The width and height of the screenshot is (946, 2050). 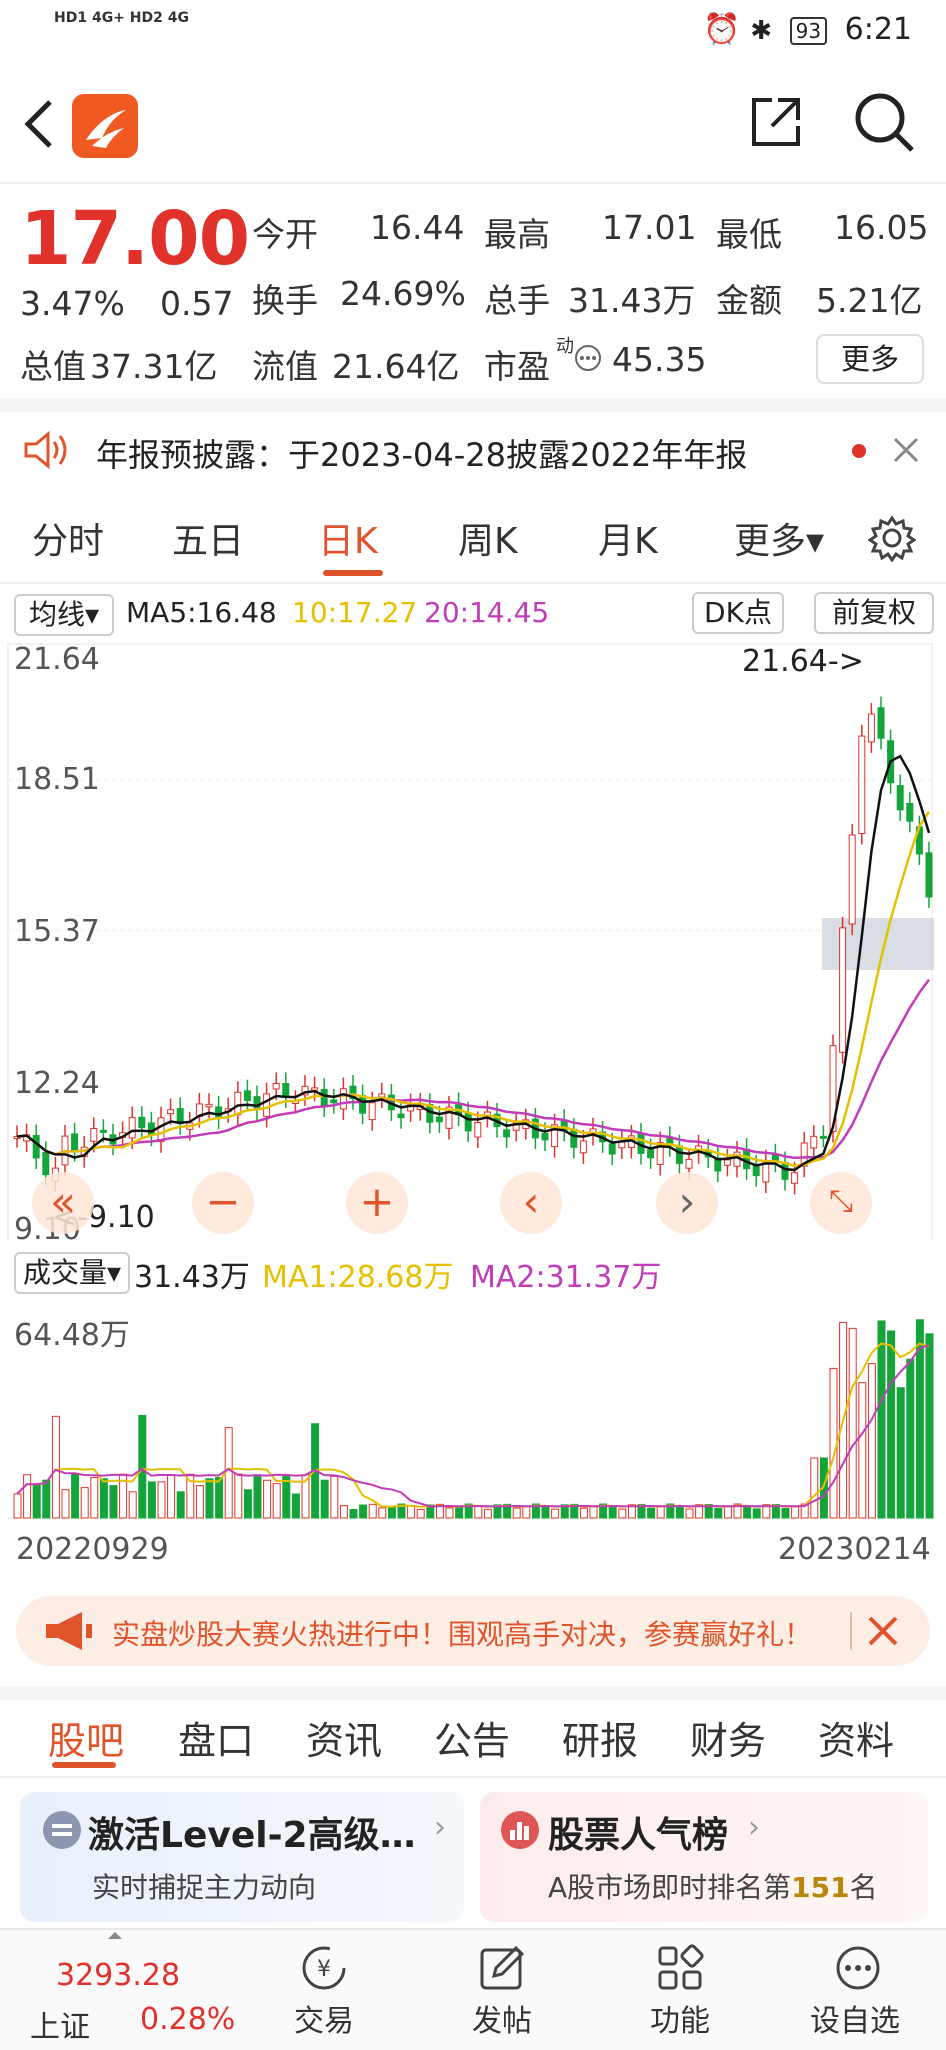 I want to click on ma10-value: 10:17.27, so click(x=355, y=612).